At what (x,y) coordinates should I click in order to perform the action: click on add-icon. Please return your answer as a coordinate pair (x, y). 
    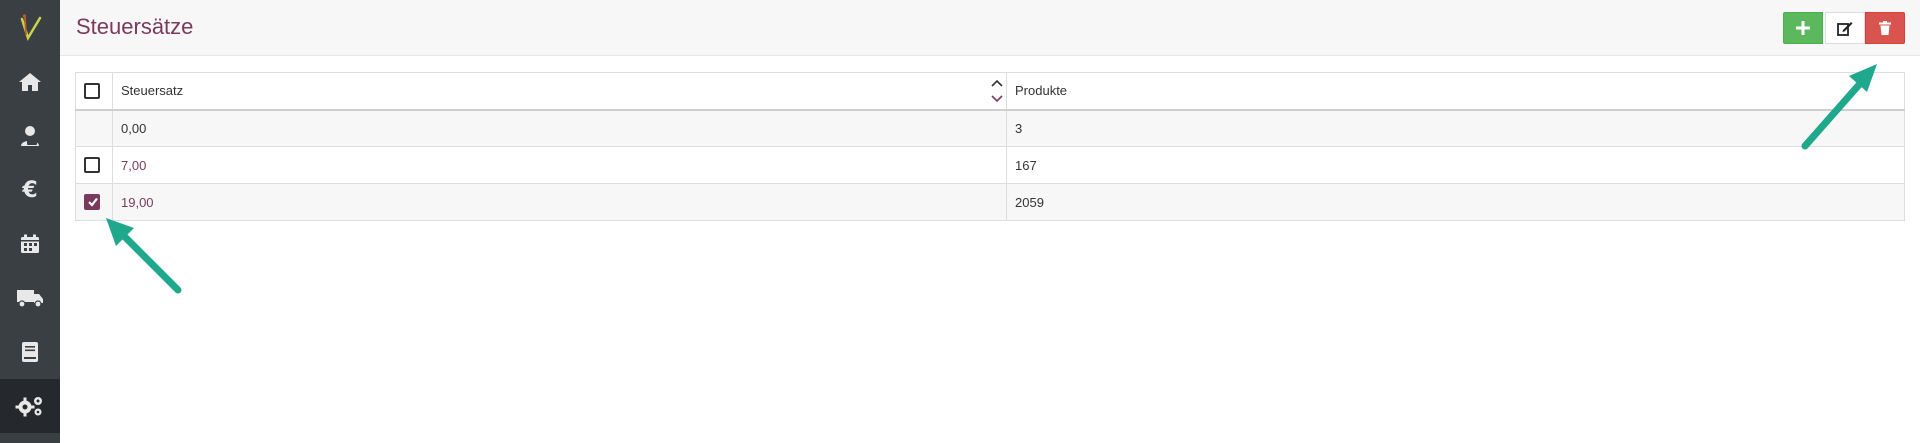
    Looking at the image, I should click on (1803, 28).